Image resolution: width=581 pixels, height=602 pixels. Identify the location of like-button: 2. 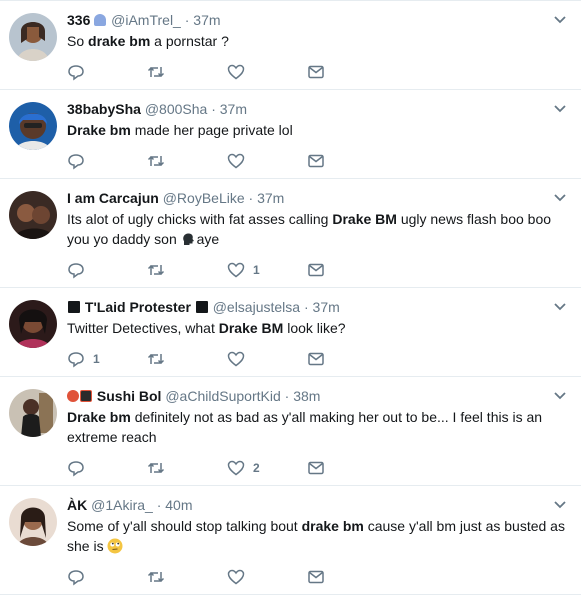
(267, 468).